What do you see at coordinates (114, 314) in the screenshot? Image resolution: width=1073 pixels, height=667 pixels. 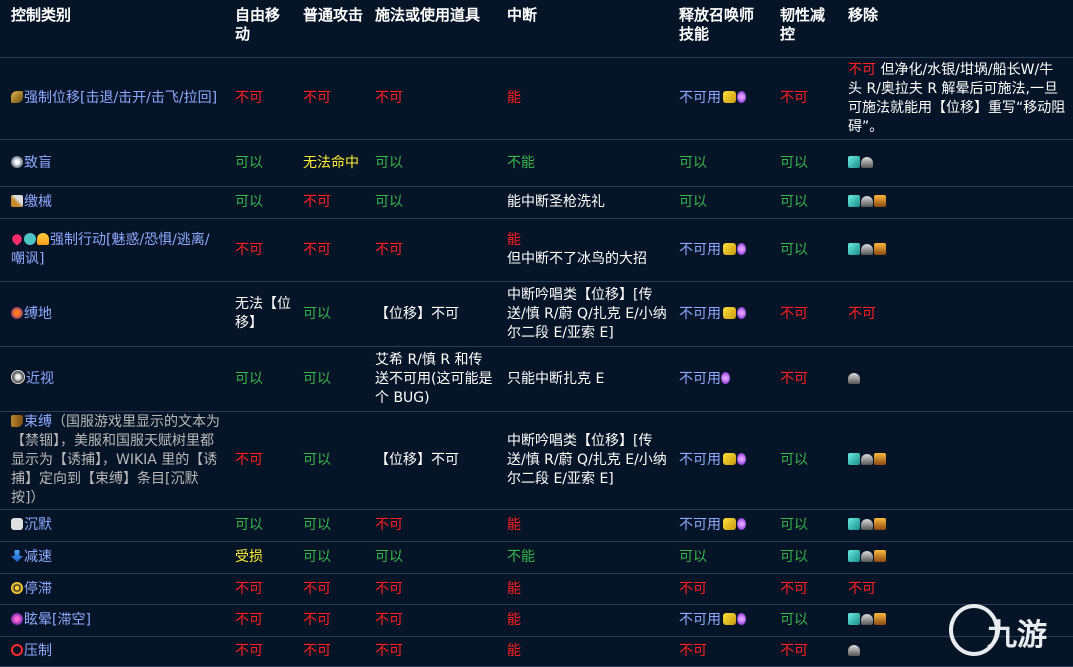 I see `cell-type: 缚地` at bounding box center [114, 314].